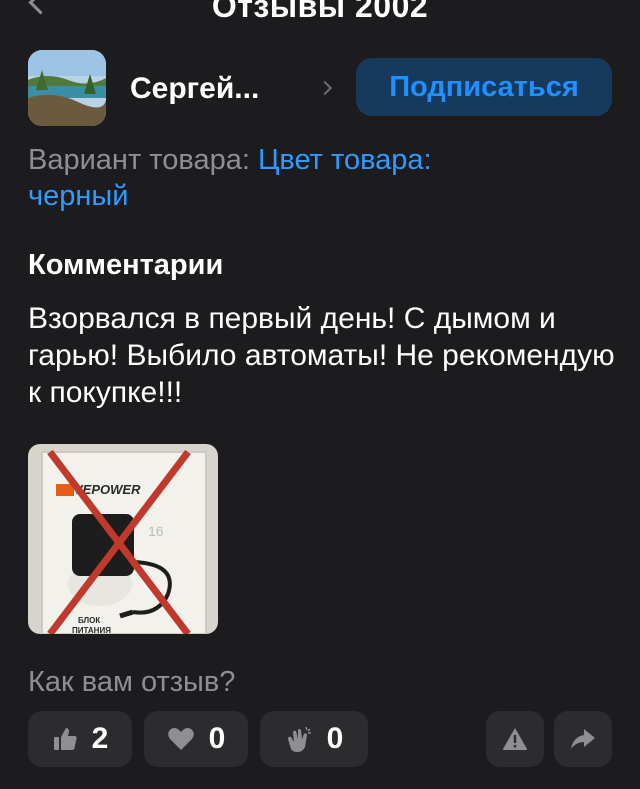  Describe the element at coordinates (139, 160) in the screenshot. I see `variant-label: Вариант товара:` at that location.